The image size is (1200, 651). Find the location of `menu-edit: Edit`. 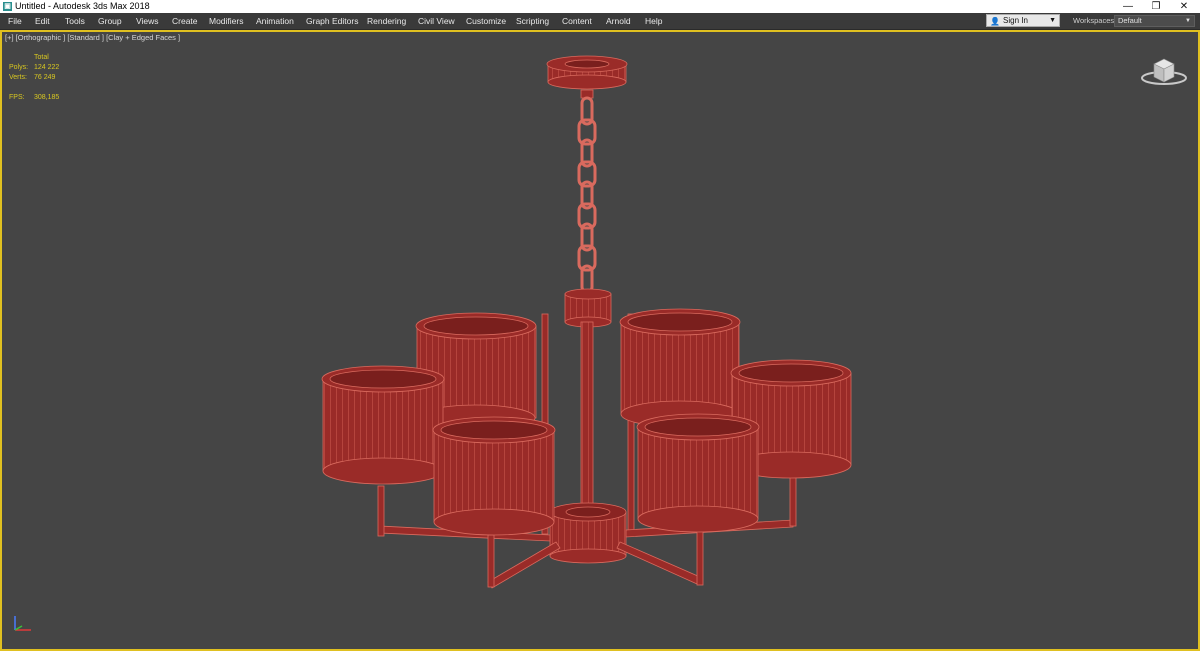

menu-edit: Edit is located at coordinates (42, 21).